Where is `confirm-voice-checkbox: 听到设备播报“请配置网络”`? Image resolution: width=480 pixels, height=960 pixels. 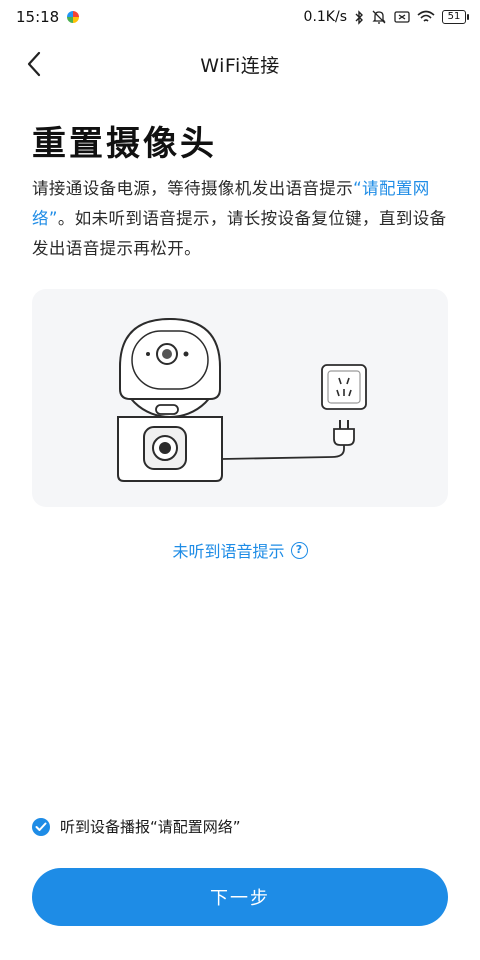
confirm-voice-checkbox: 听到设备播报“请配置网络” is located at coordinates (136, 826).